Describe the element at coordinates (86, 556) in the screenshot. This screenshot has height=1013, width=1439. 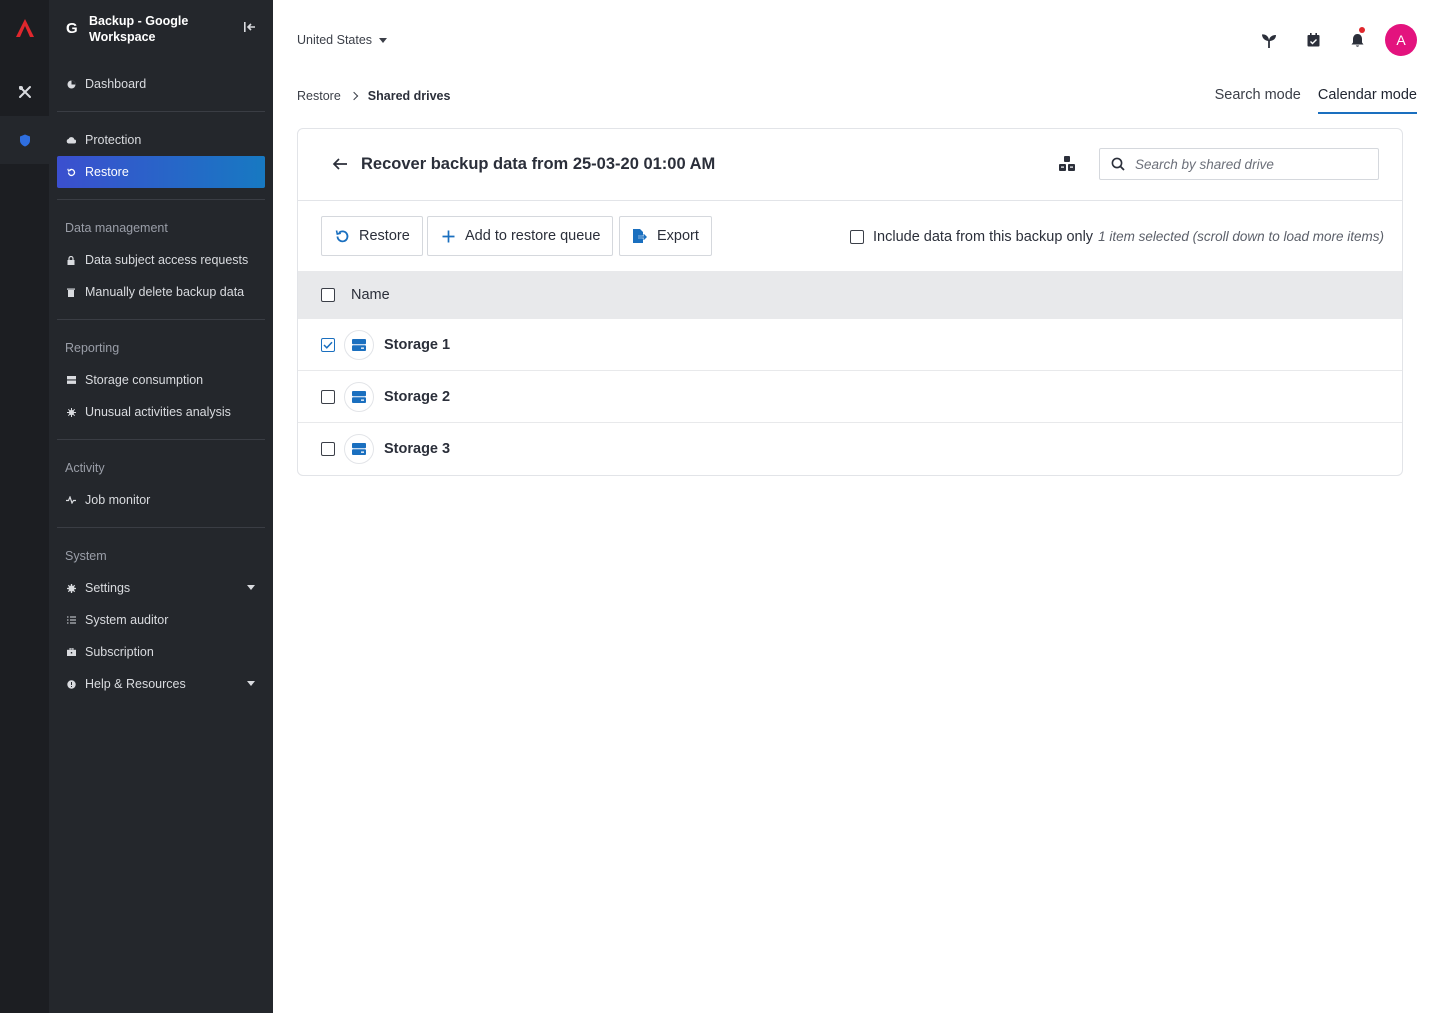
I see `section-system: System` at that location.